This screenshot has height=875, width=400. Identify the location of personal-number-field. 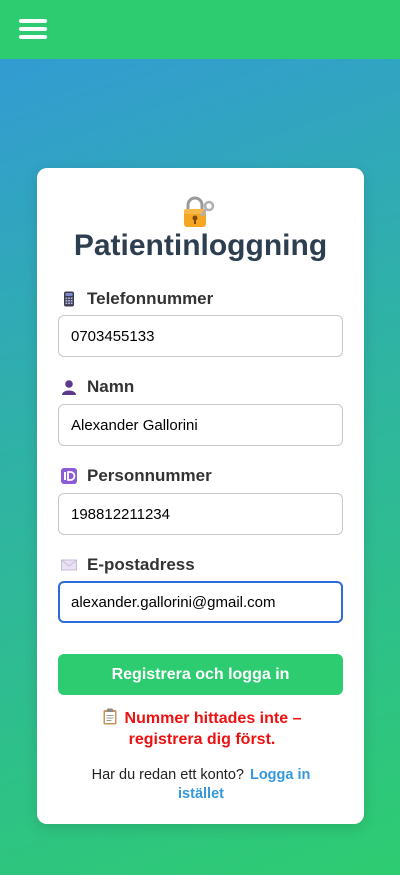
(200, 514).